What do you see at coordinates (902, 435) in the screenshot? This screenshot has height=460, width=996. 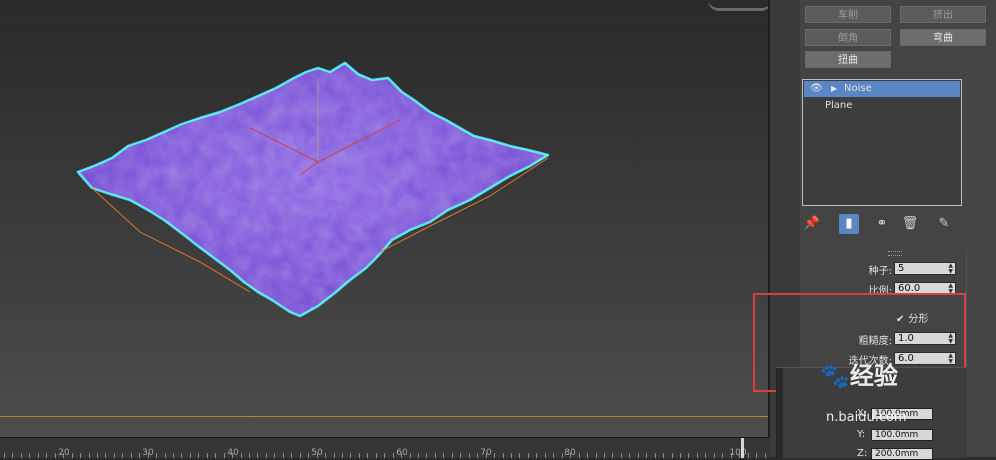 I see `strength-y-spinner: 100.0mm` at bounding box center [902, 435].